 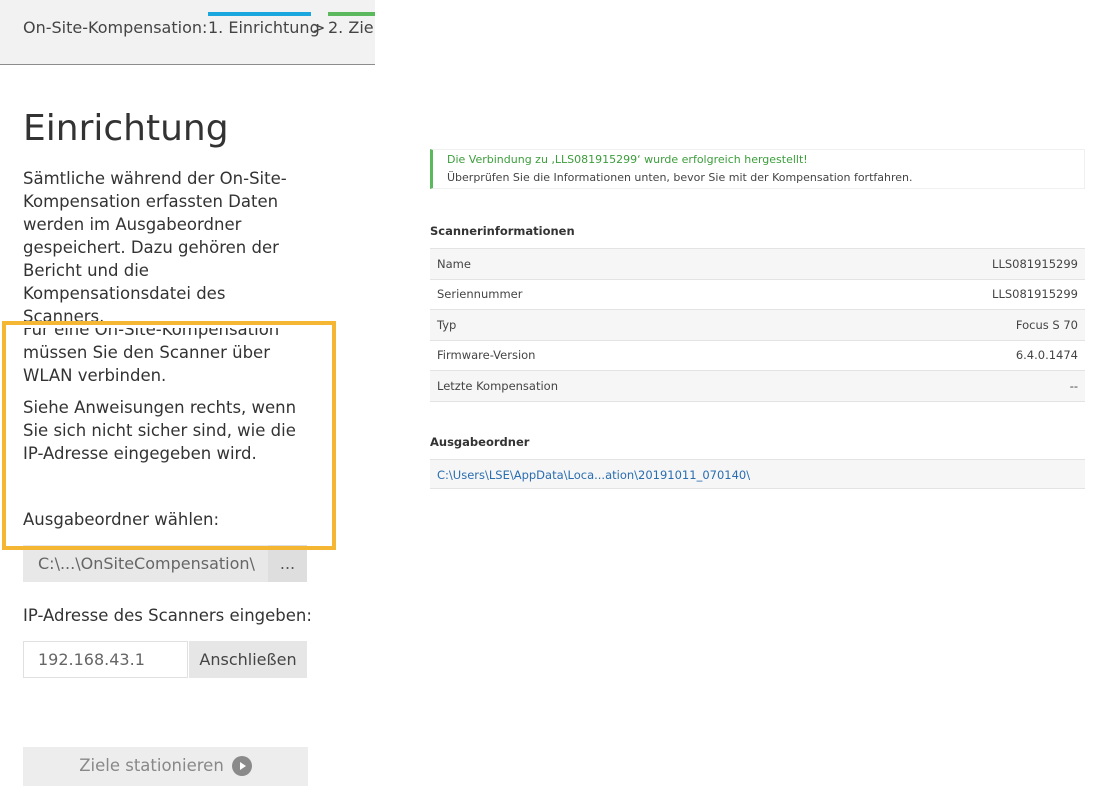 I want to click on ip-address-group: Anschließen, so click(x=165, y=659).